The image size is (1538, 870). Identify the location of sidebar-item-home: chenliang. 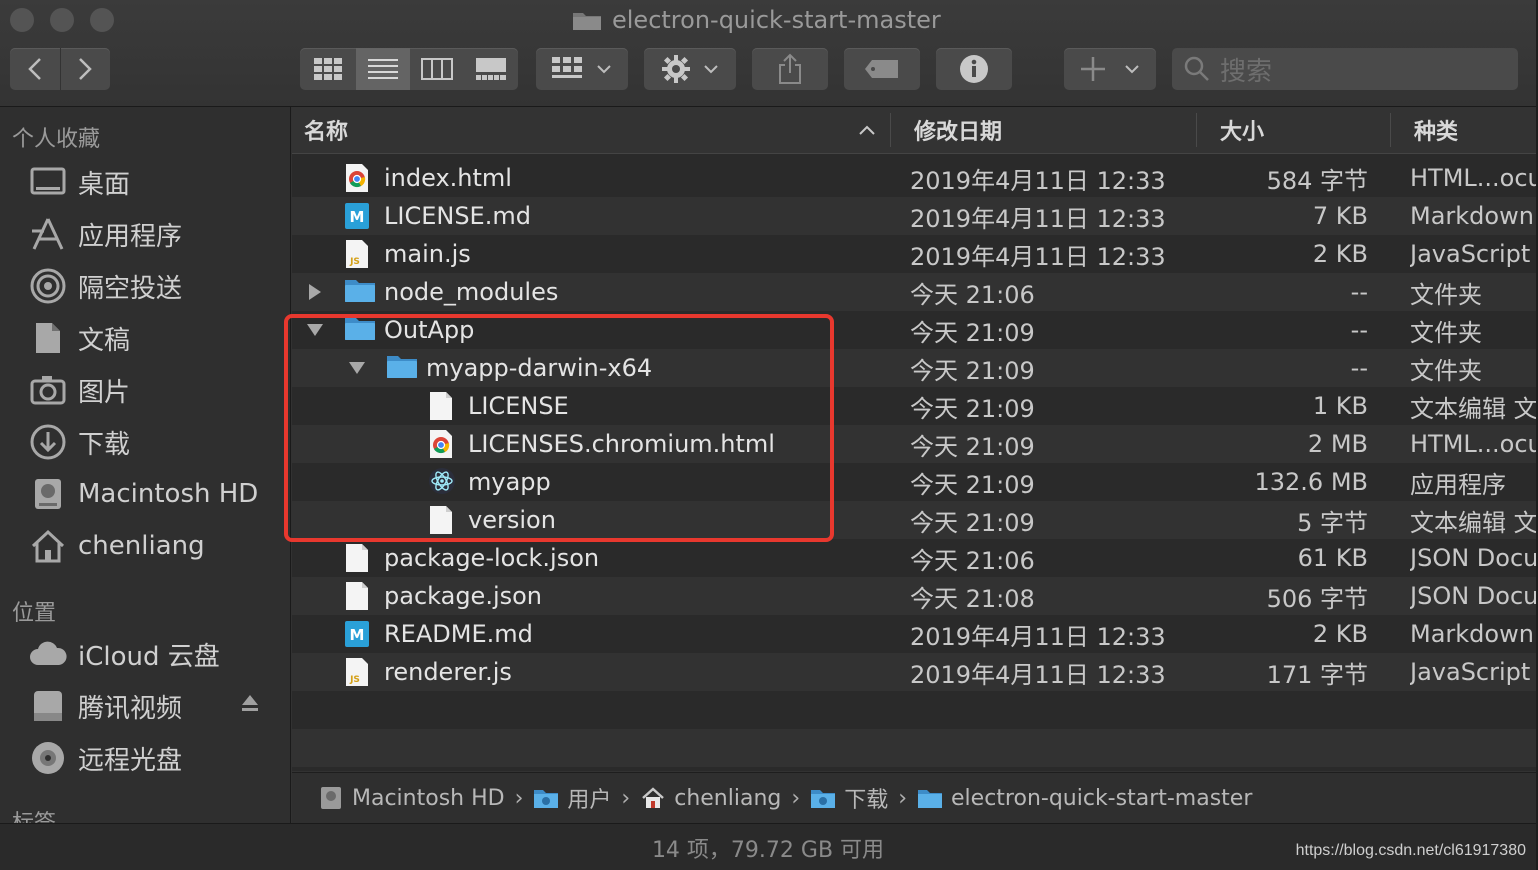
(153, 546).